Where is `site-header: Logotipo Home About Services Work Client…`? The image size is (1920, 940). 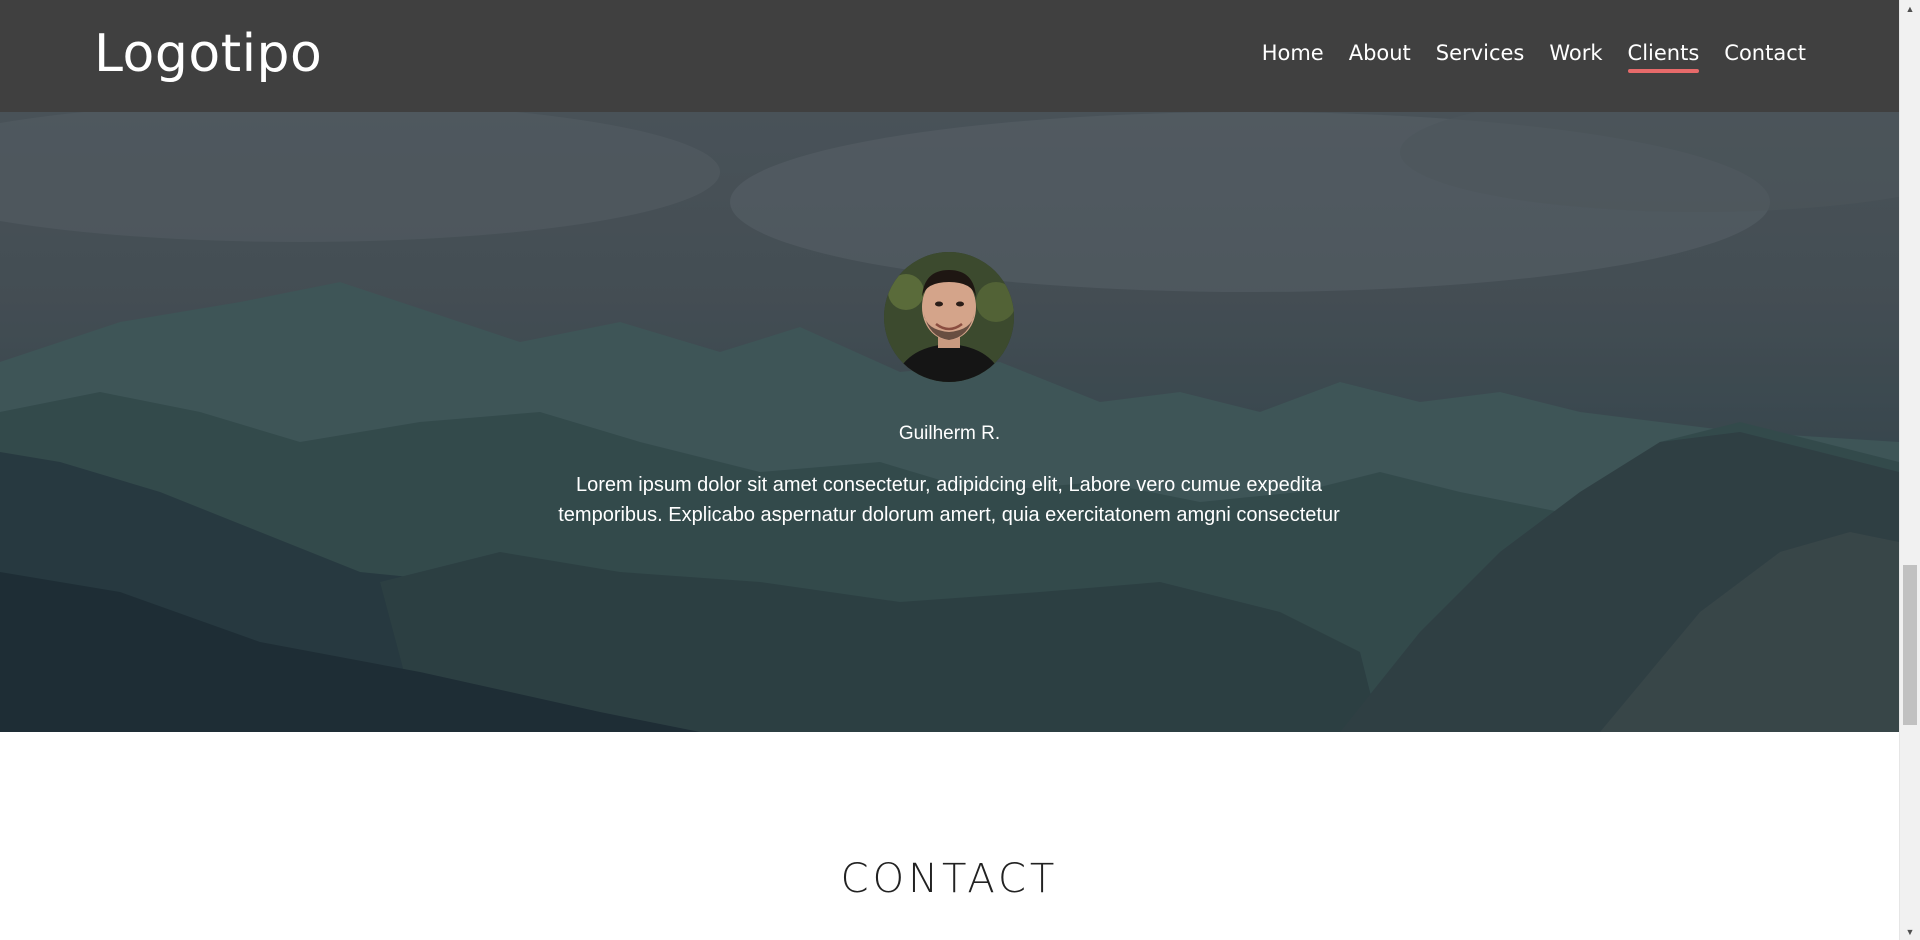
site-header: Logotipo Home About Services Work Client… is located at coordinates (949, 56).